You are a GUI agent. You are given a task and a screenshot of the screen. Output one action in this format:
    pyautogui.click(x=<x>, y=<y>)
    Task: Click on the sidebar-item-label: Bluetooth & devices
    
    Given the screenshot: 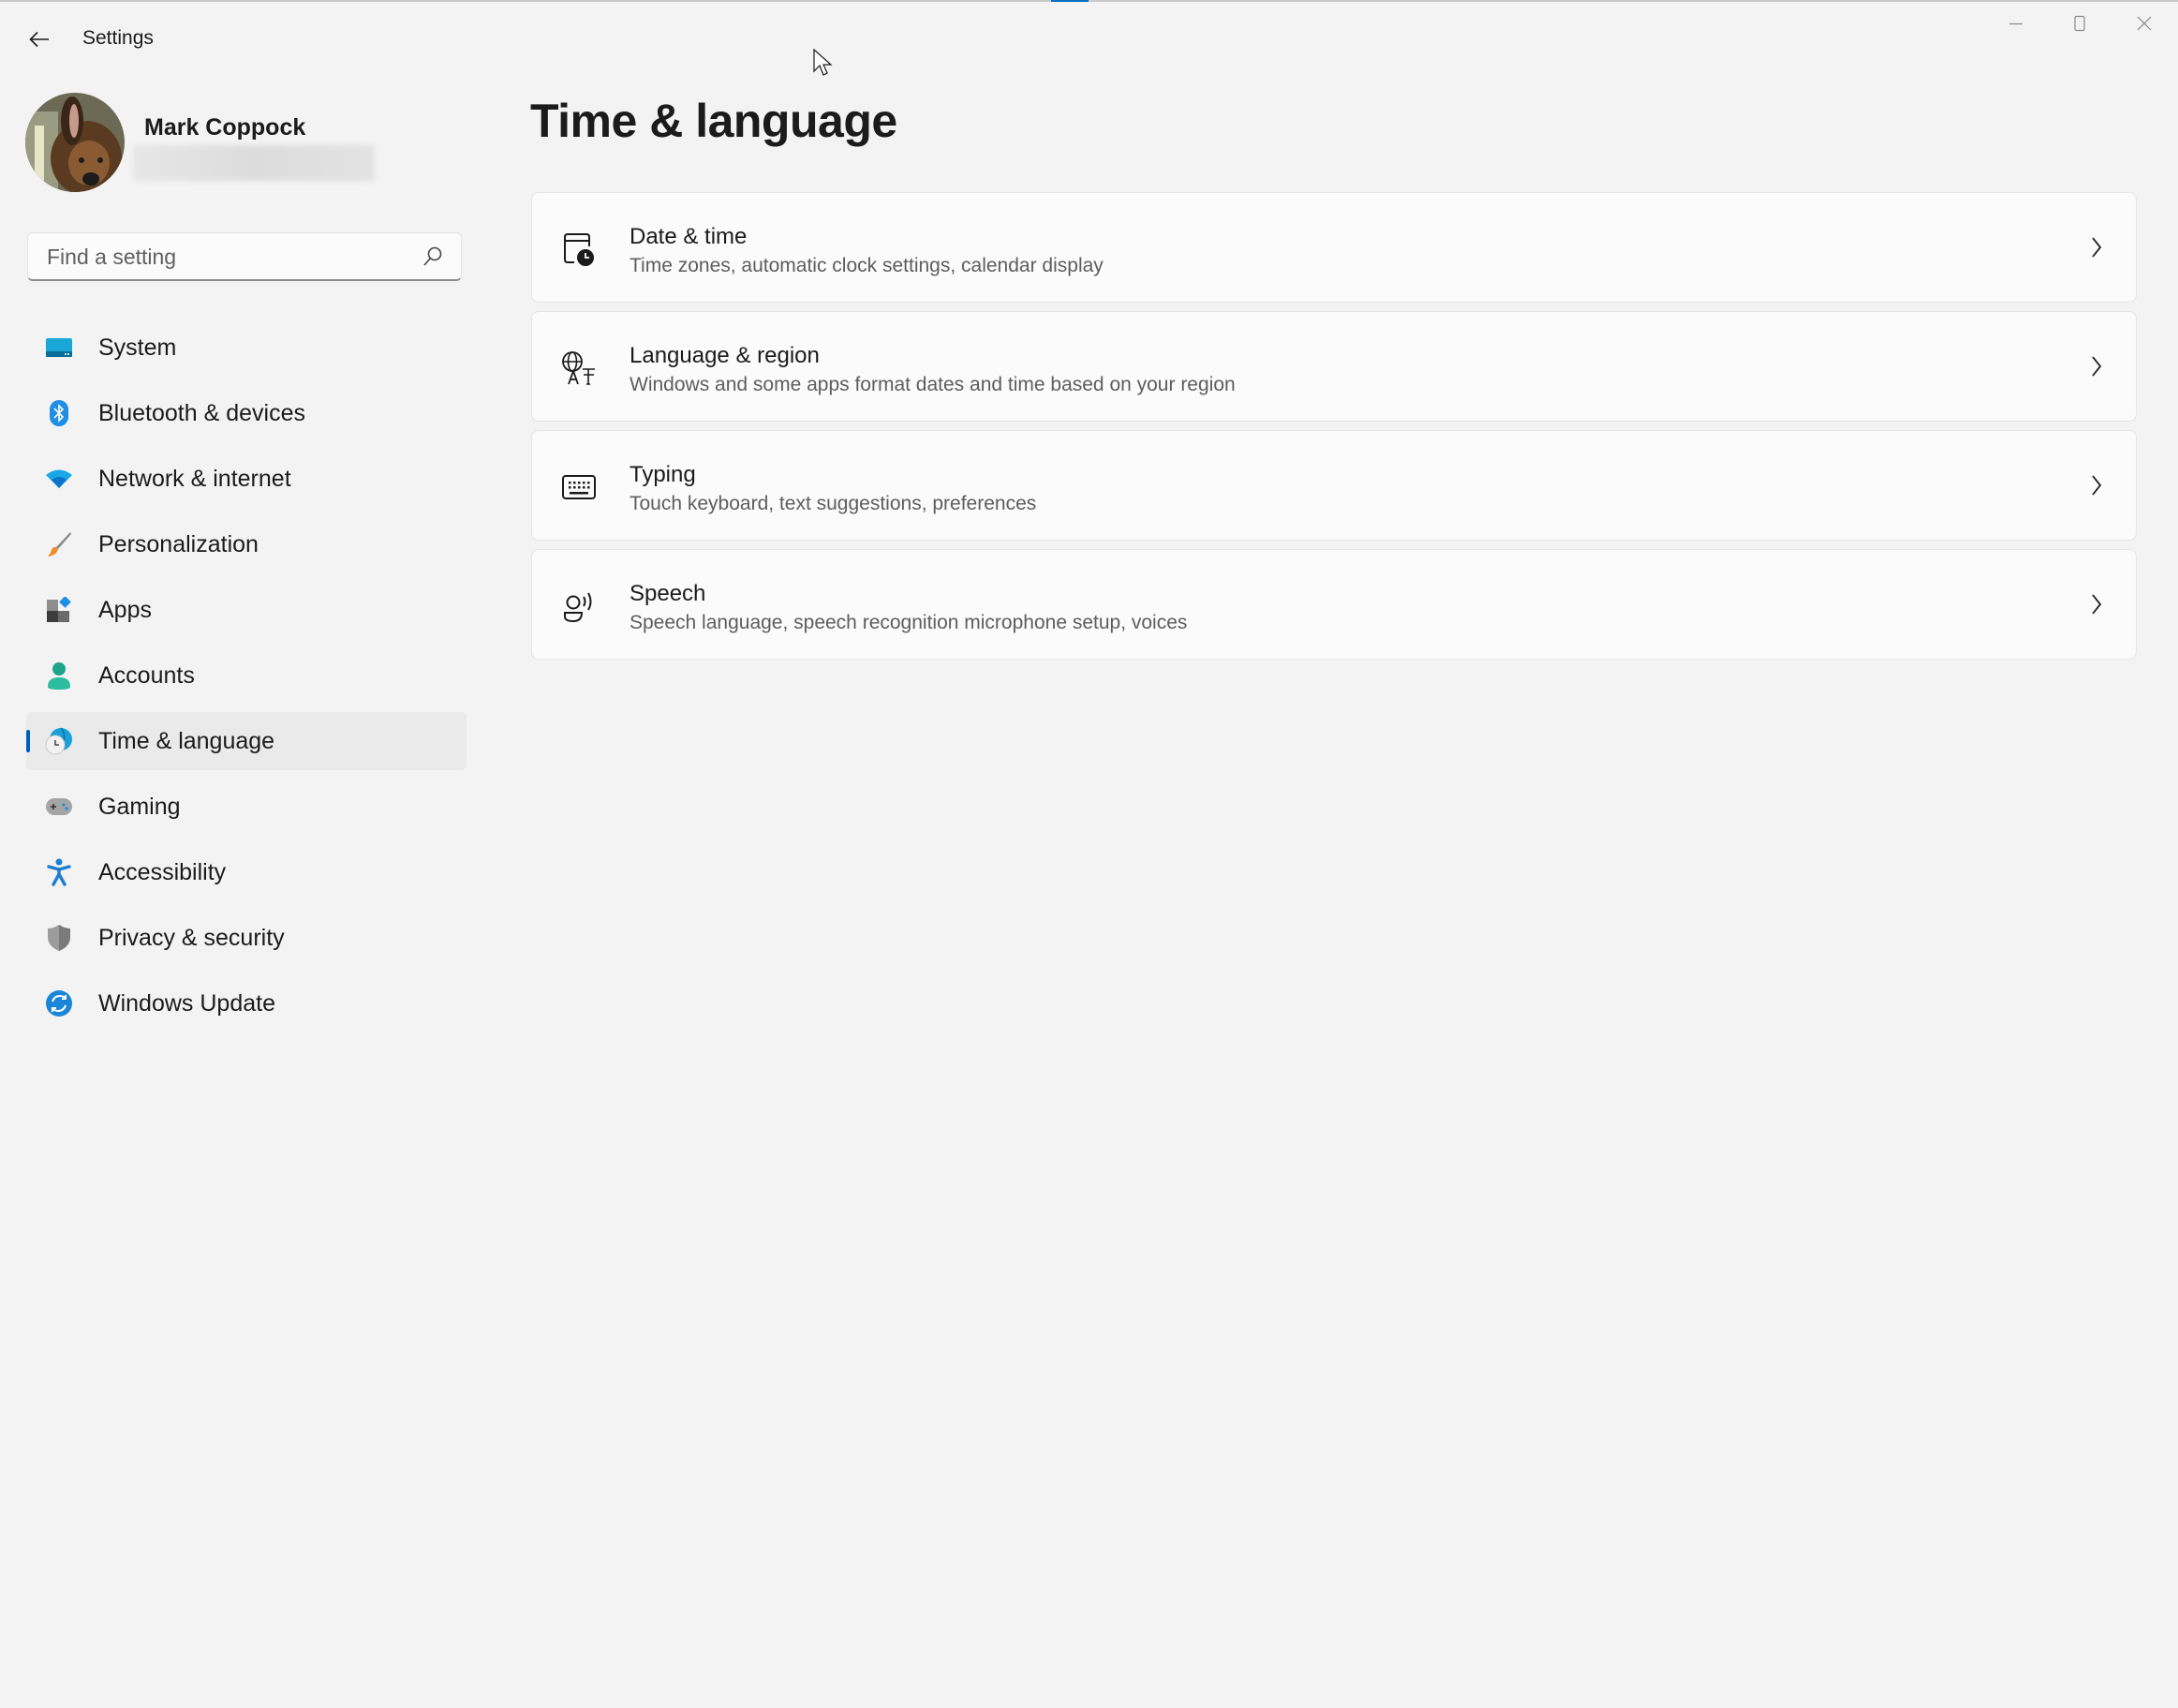 What is the action you would take?
    pyautogui.click(x=201, y=412)
    